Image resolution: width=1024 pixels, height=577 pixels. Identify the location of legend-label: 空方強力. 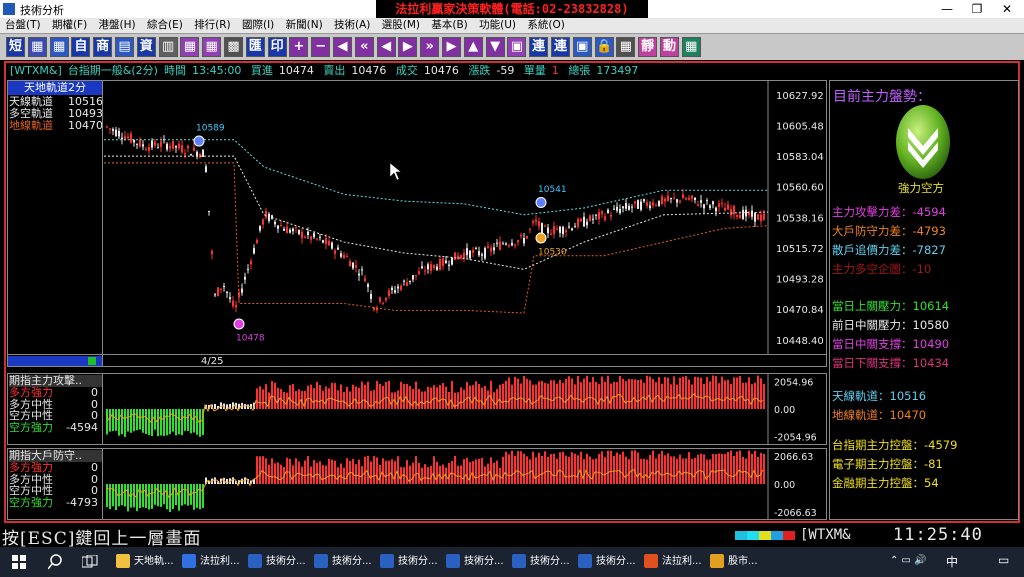
(31, 427).